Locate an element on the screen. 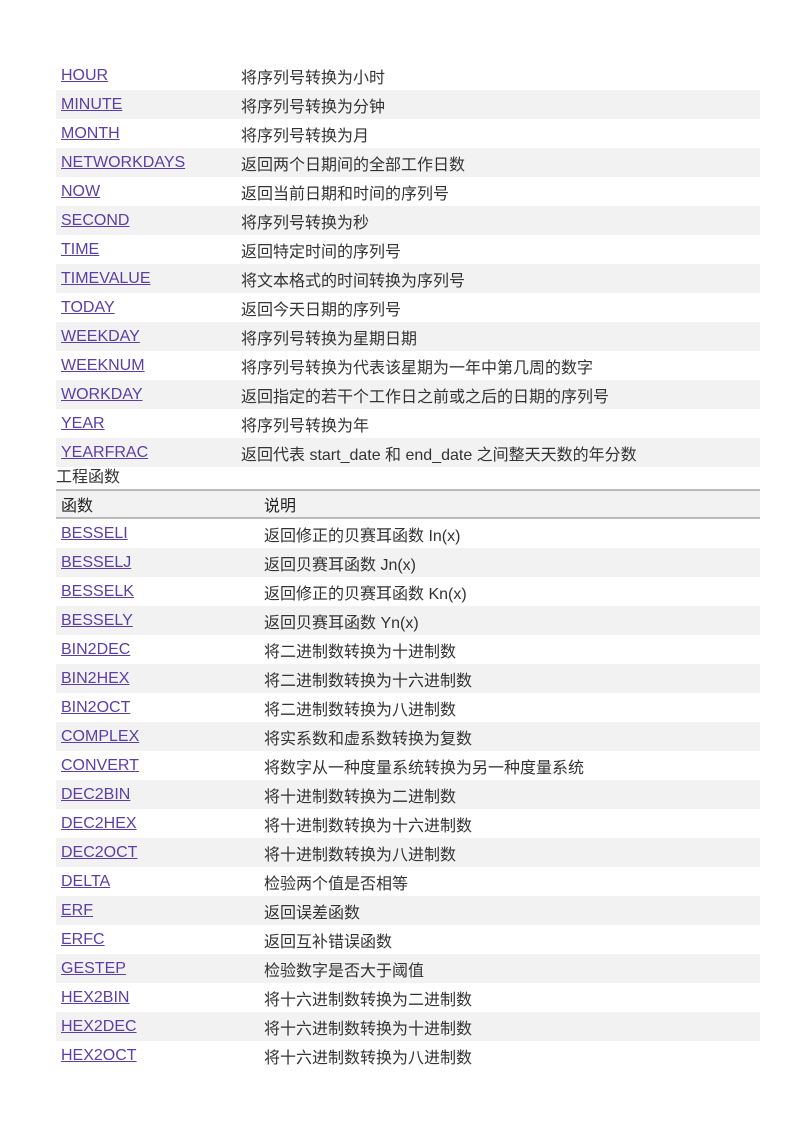 The width and height of the screenshot is (800, 1132). table-row: HEX2DEC 将十六进制数转换为十进制数 is located at coordinates (408, 1026).